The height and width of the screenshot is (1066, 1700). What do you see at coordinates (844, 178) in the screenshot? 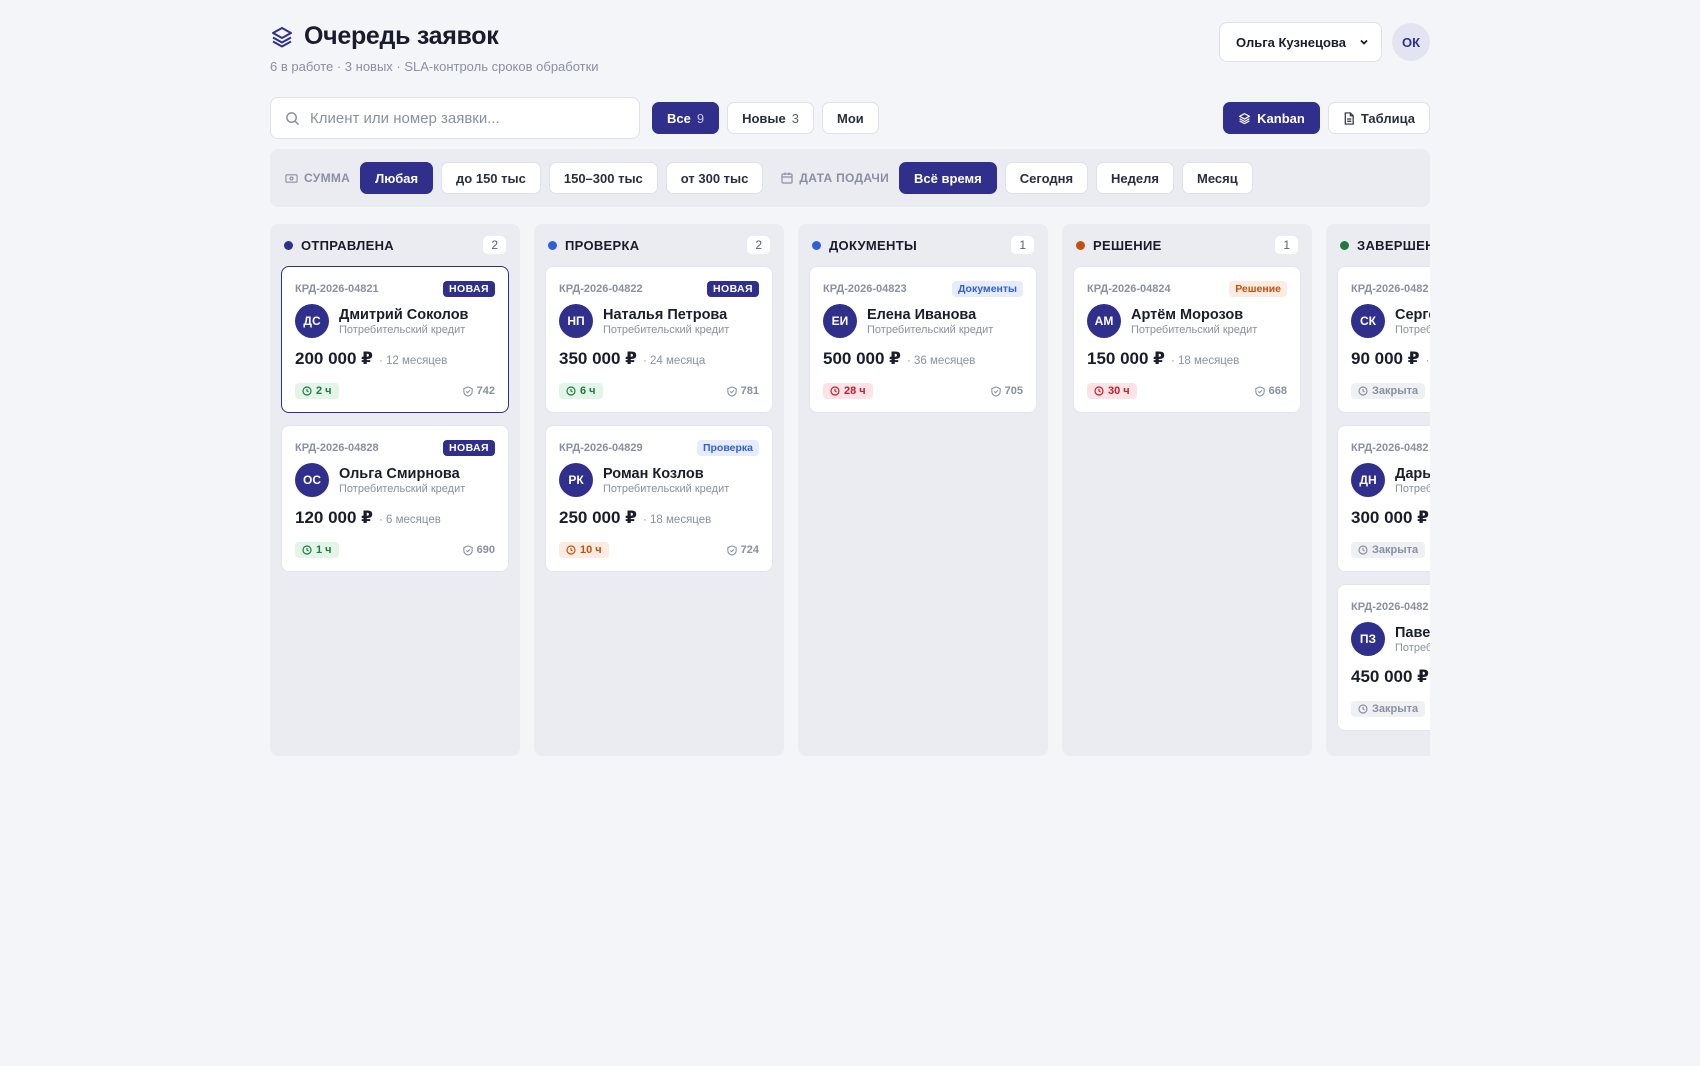
I see `date-filter-label-text: ДАТА ПОДАЧИ` at bounding box center [844, 178].